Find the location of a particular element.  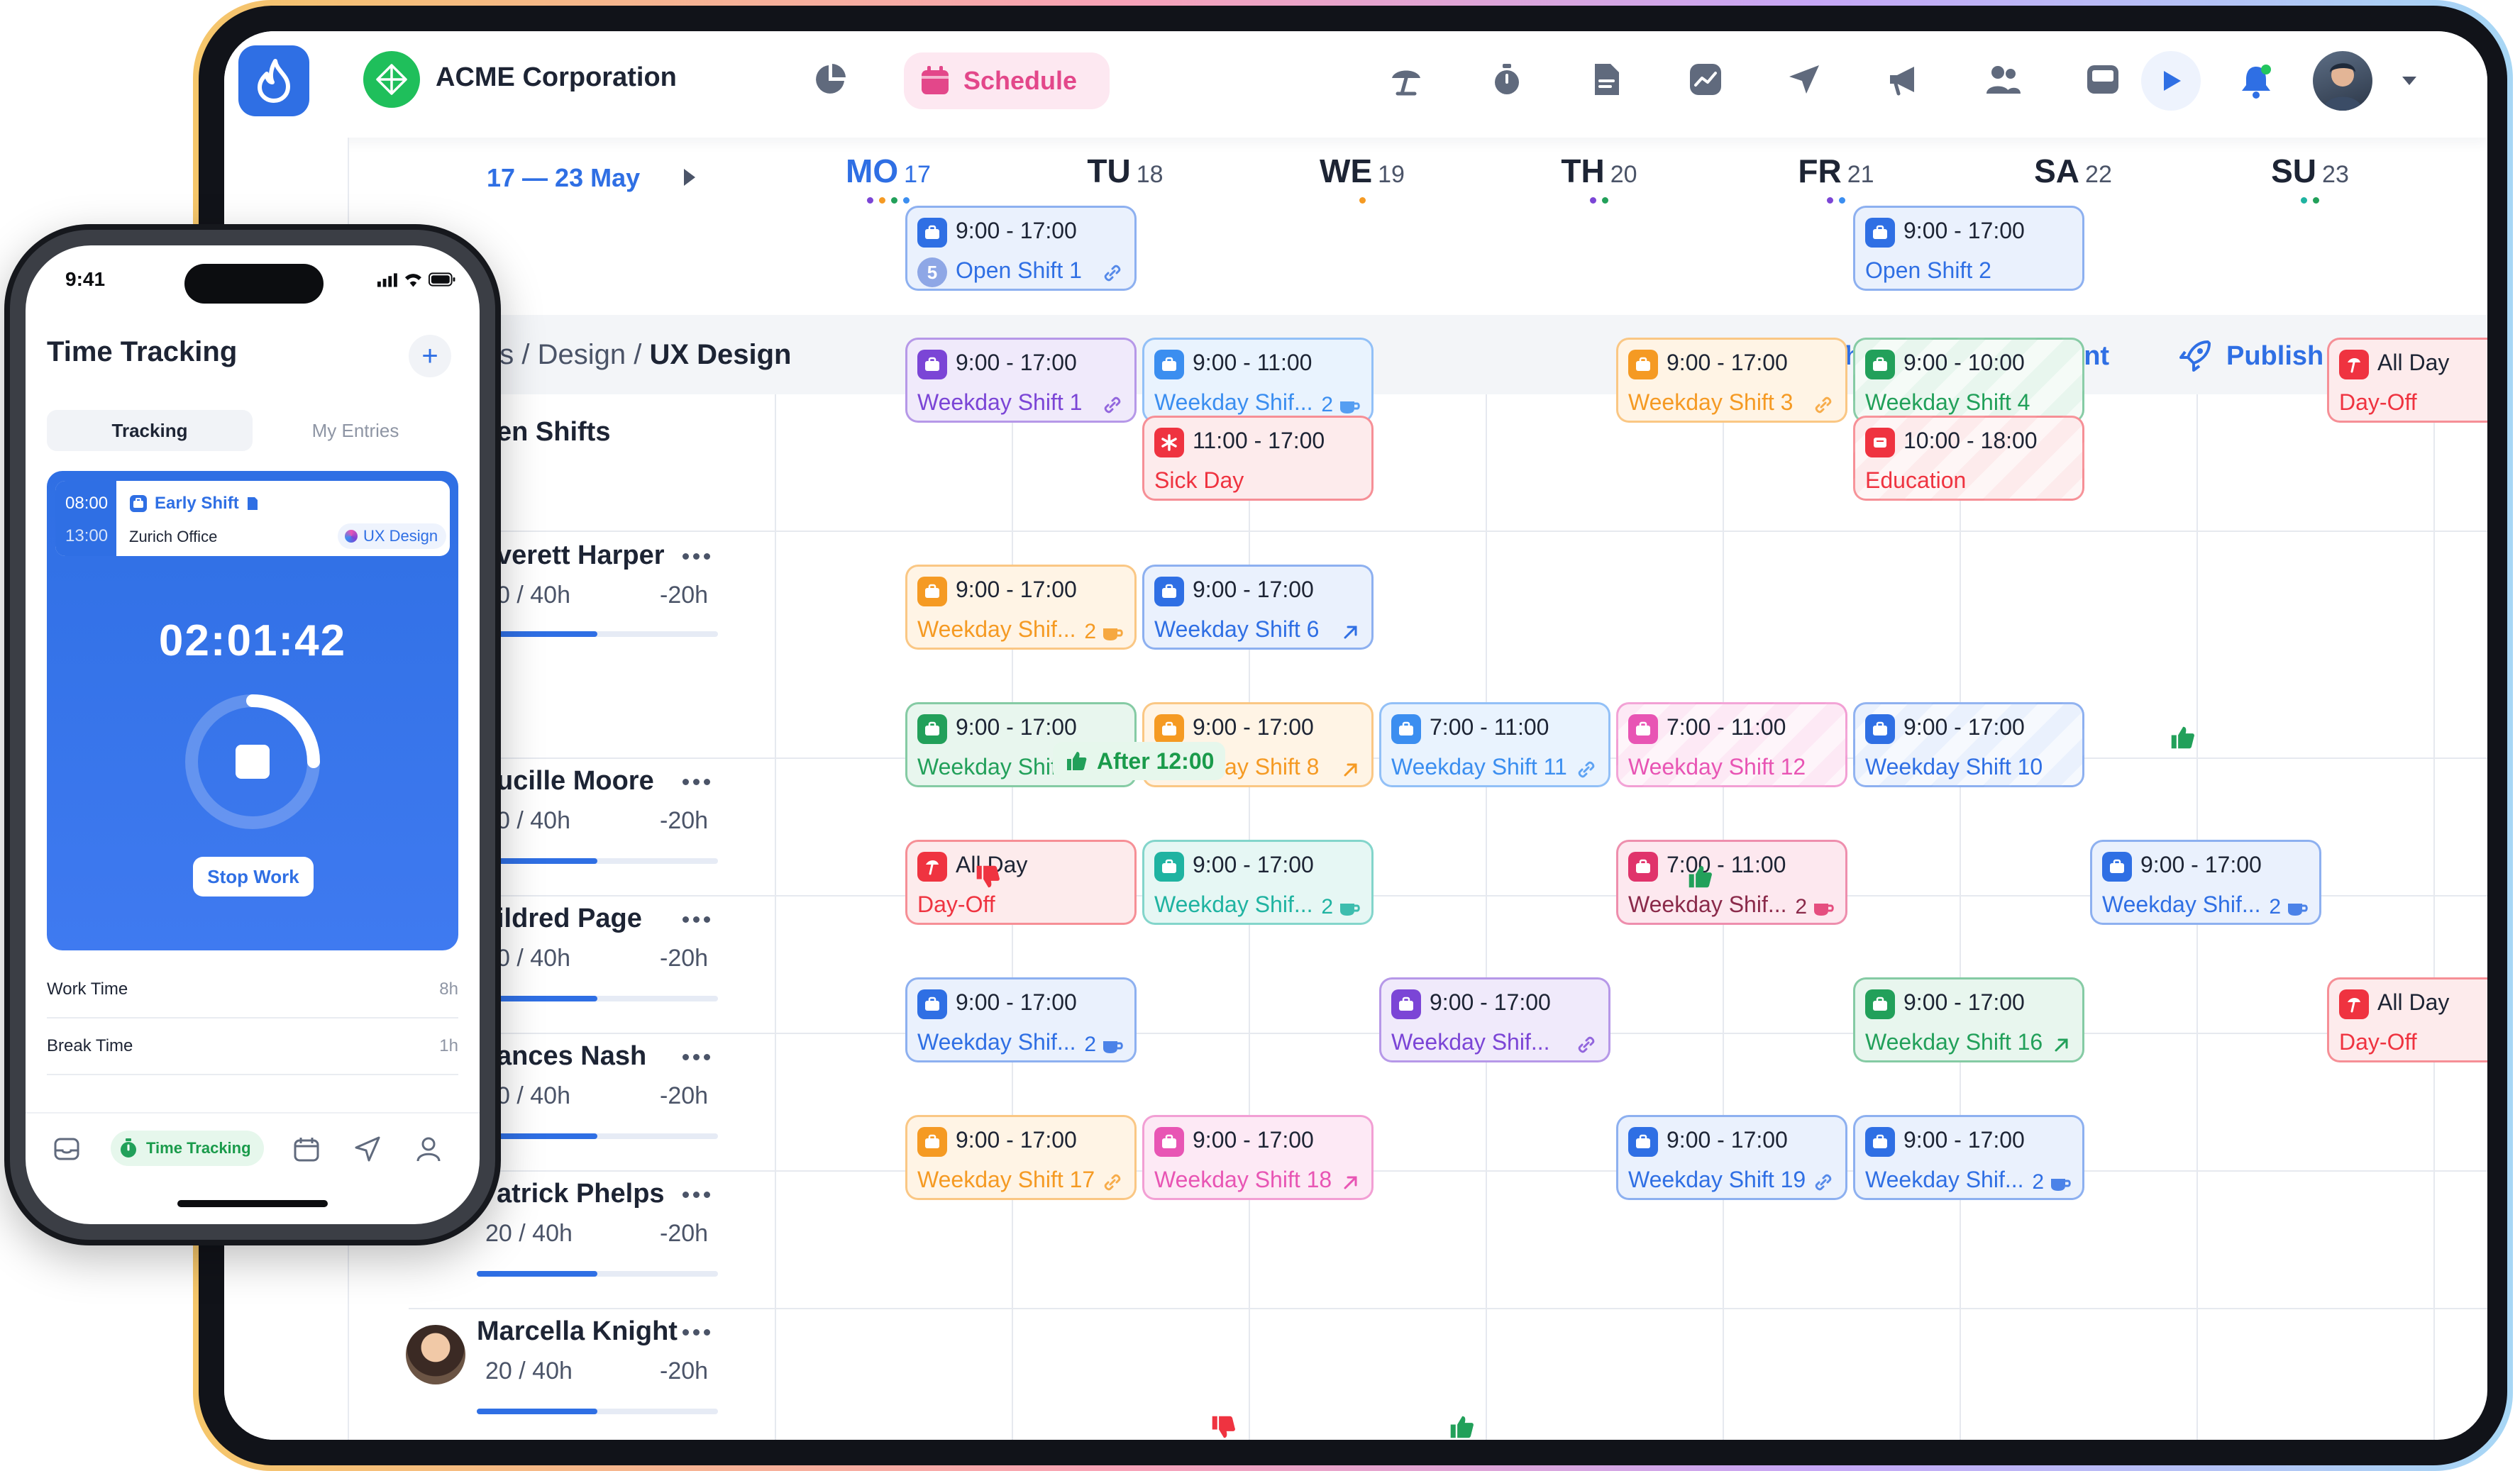

play-button is located at coordinates (2171, 81).